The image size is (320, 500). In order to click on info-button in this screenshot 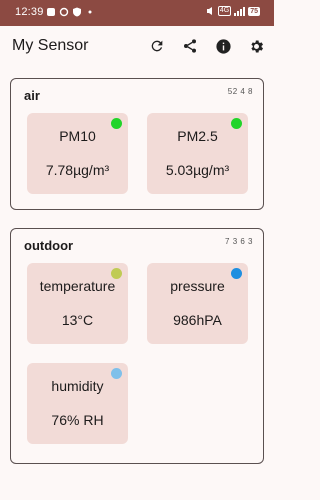, I will do `click(223, 46)`.